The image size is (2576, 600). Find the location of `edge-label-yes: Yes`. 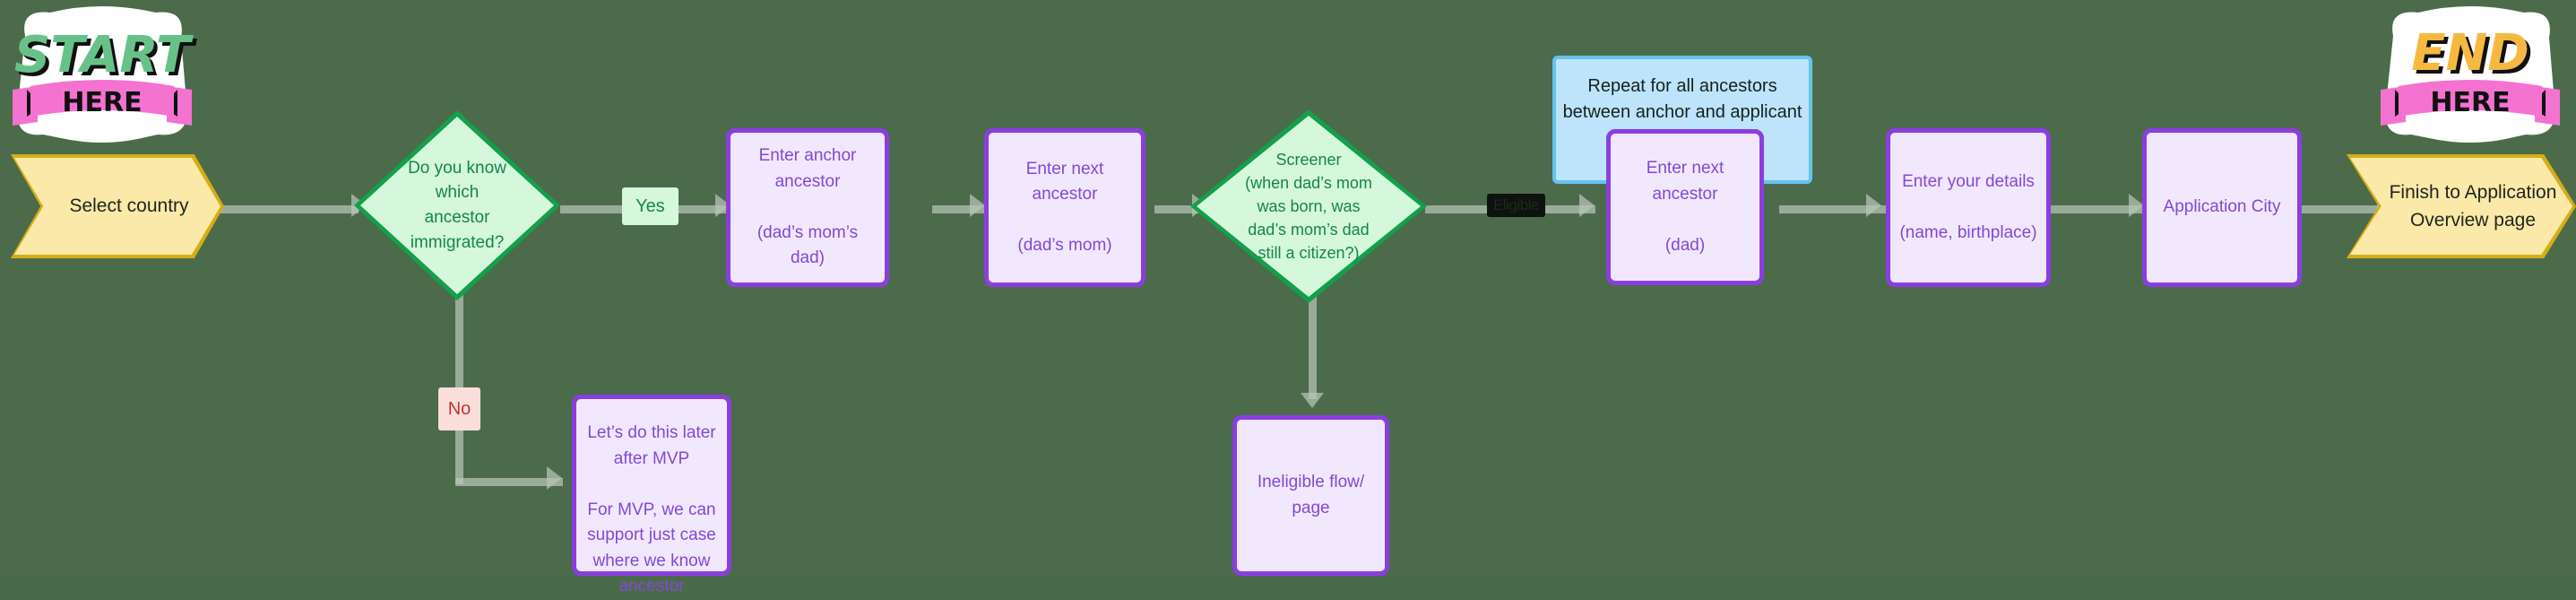

edge-label-yes: Yes is located at coordinates (650, 206).